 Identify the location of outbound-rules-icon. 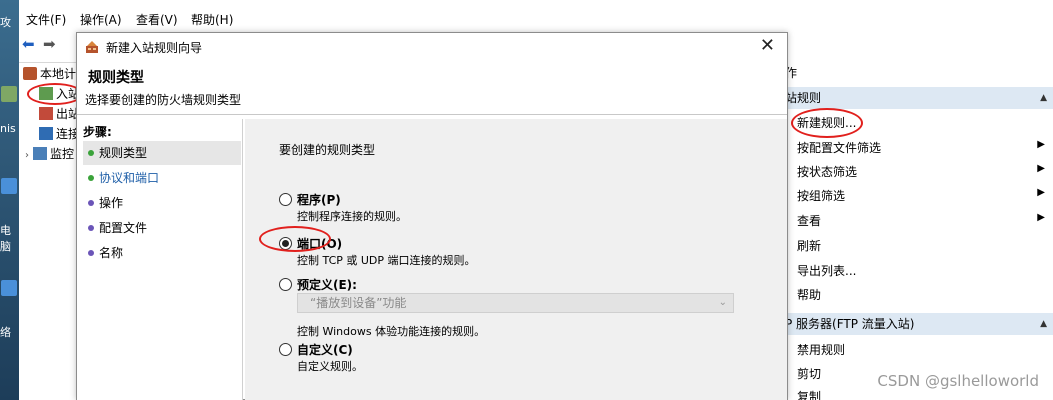
(46, 113).